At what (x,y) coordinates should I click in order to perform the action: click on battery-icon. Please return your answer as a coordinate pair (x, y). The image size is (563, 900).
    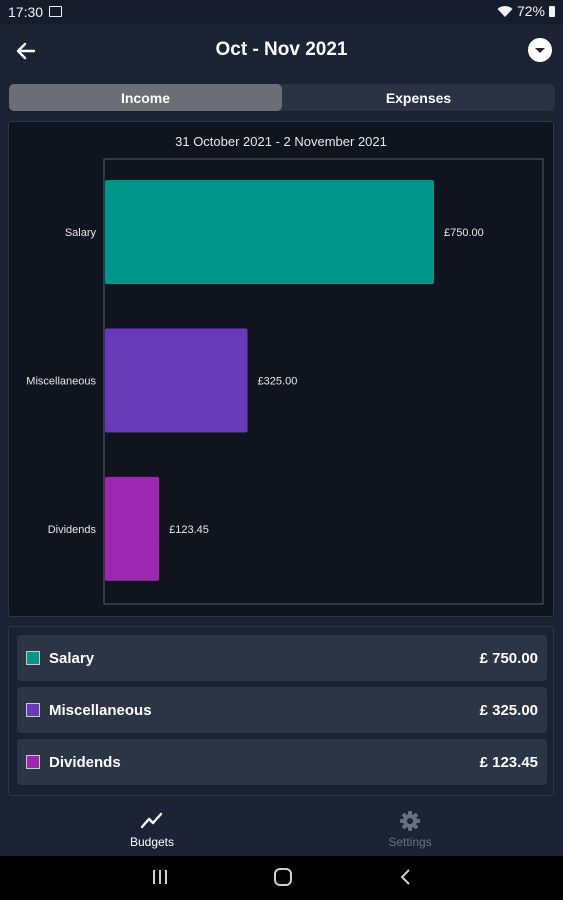
    Looking at the image, I should click on (552, 11).